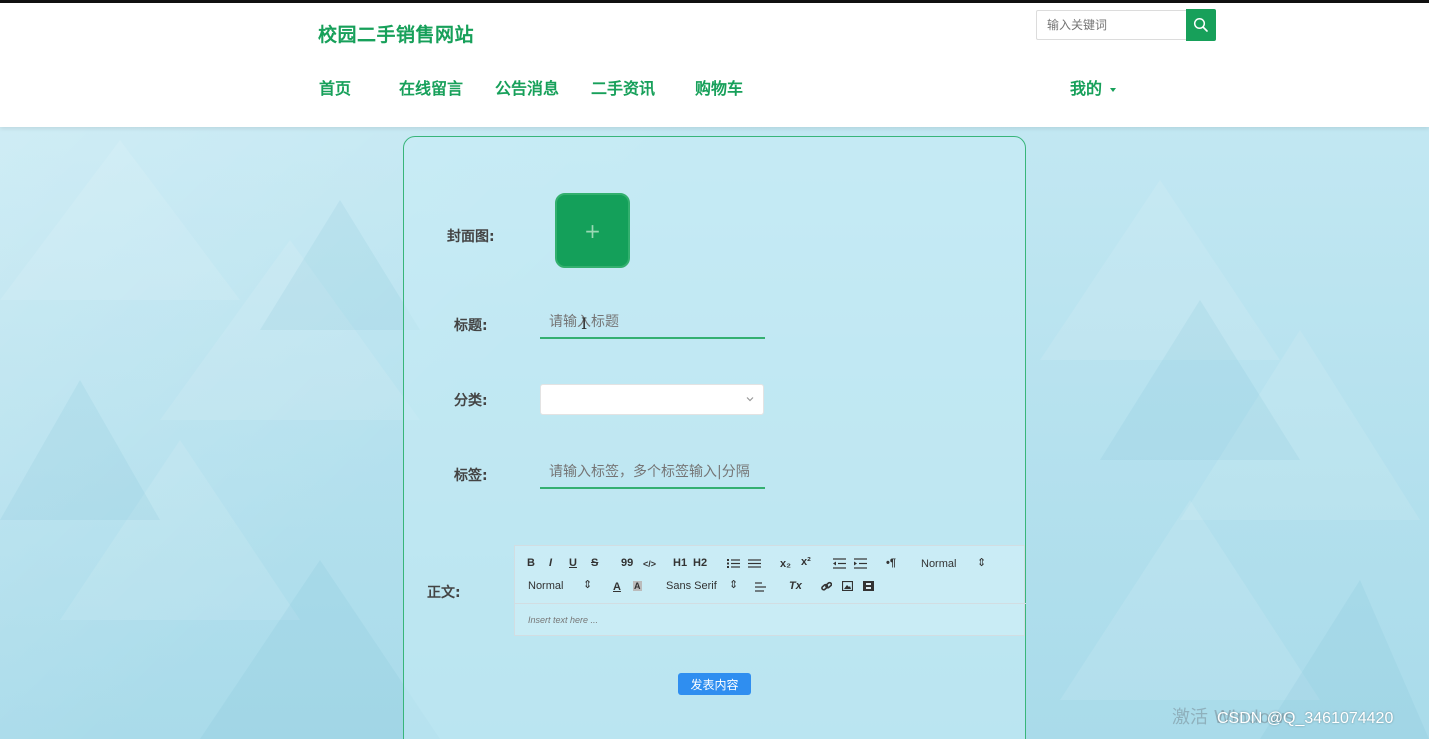  What do you see at coordinates (847, 586) in the screenshot?
I see `image-icon` at bounding box center [847, 586].